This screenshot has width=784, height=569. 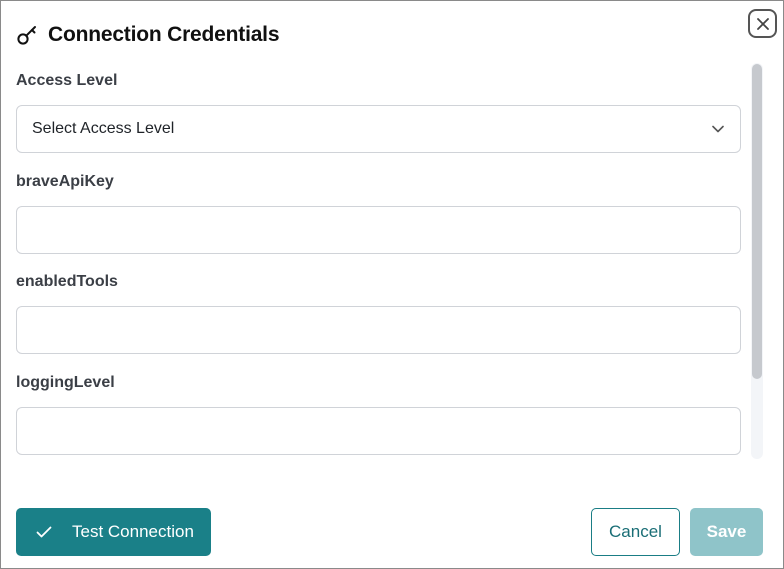 I want to click on field-enabled-tools: enabledTools, so click(x=378, y=313).